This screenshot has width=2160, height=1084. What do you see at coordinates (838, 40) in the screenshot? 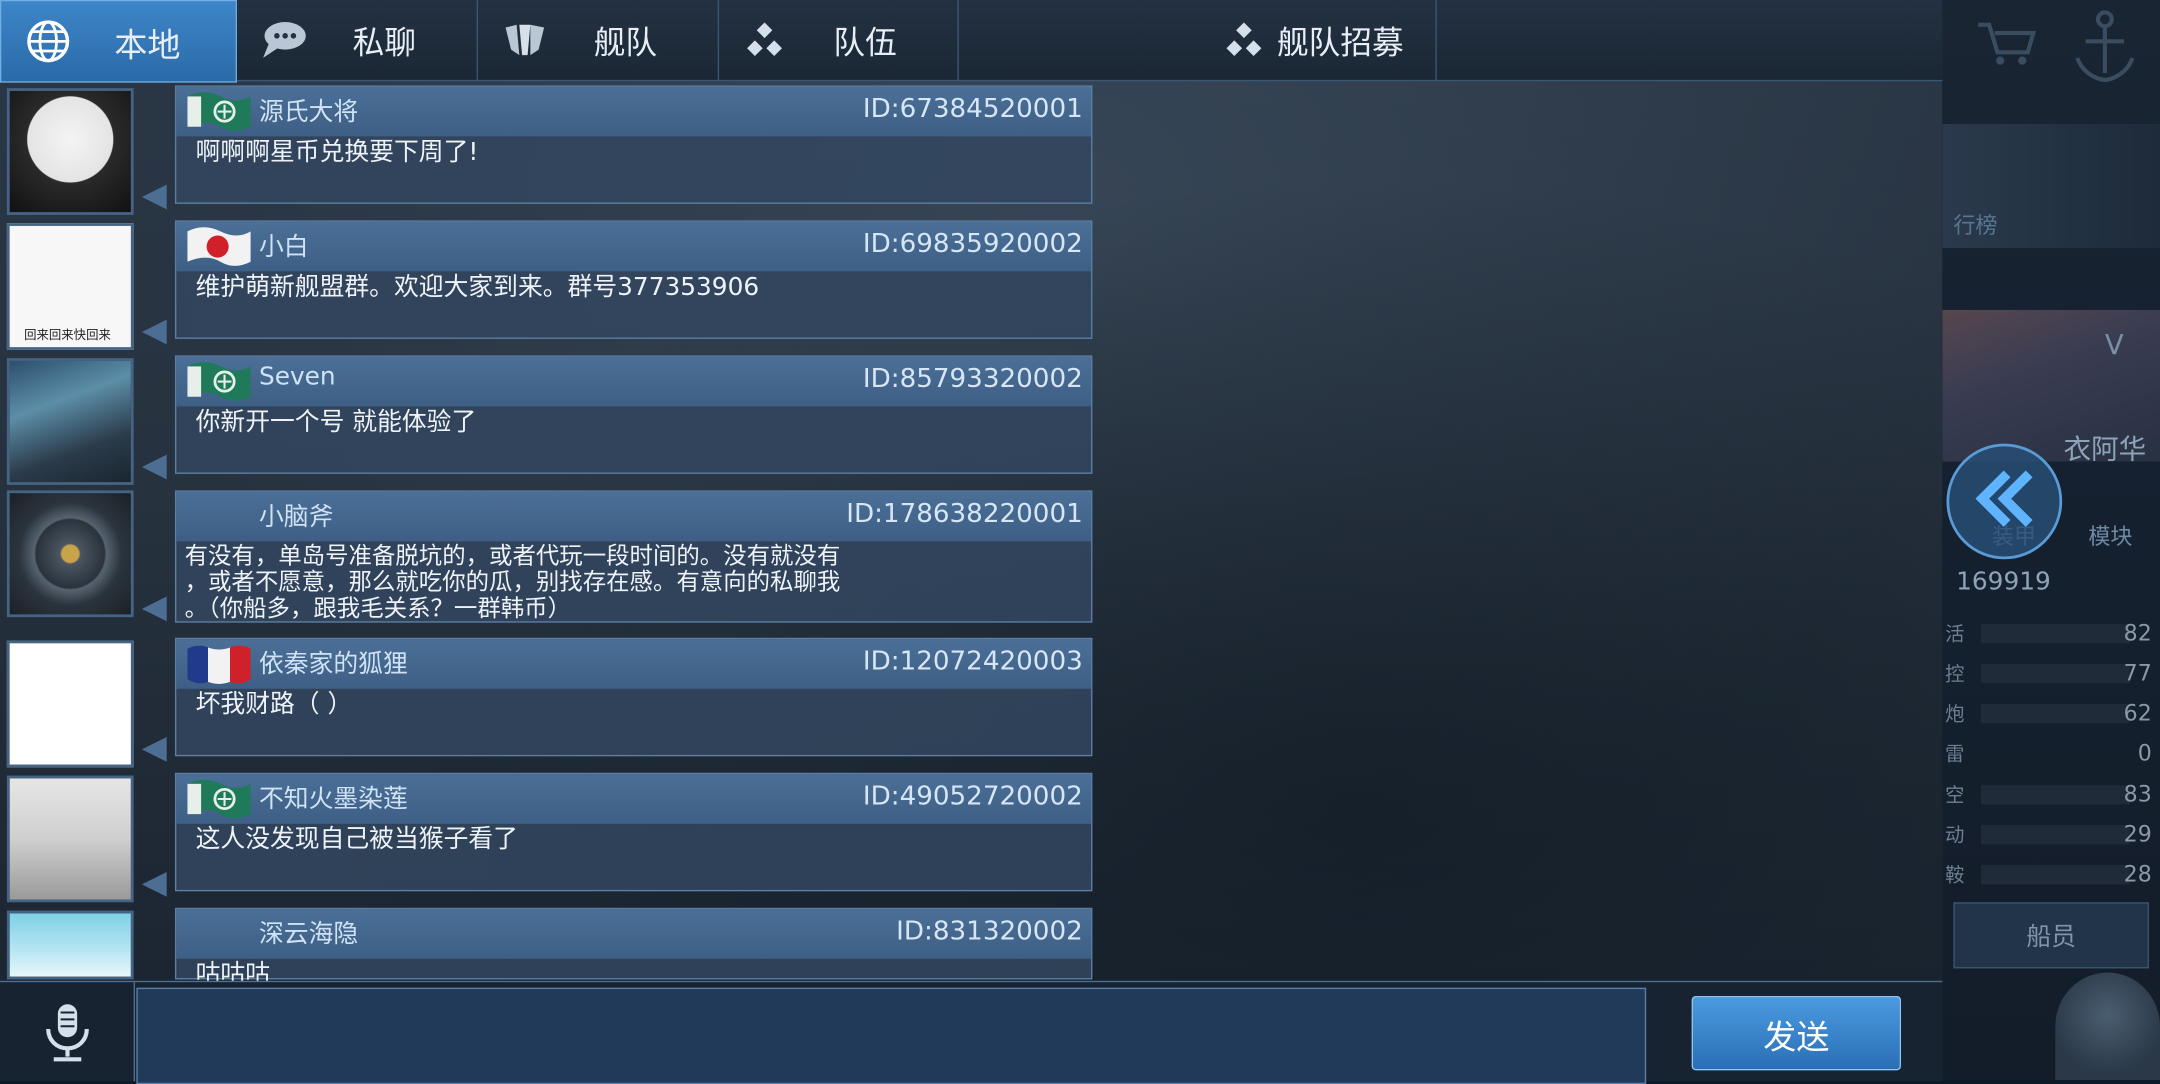
I see `tab-team: 队伍` at bounding box center [838, 40].